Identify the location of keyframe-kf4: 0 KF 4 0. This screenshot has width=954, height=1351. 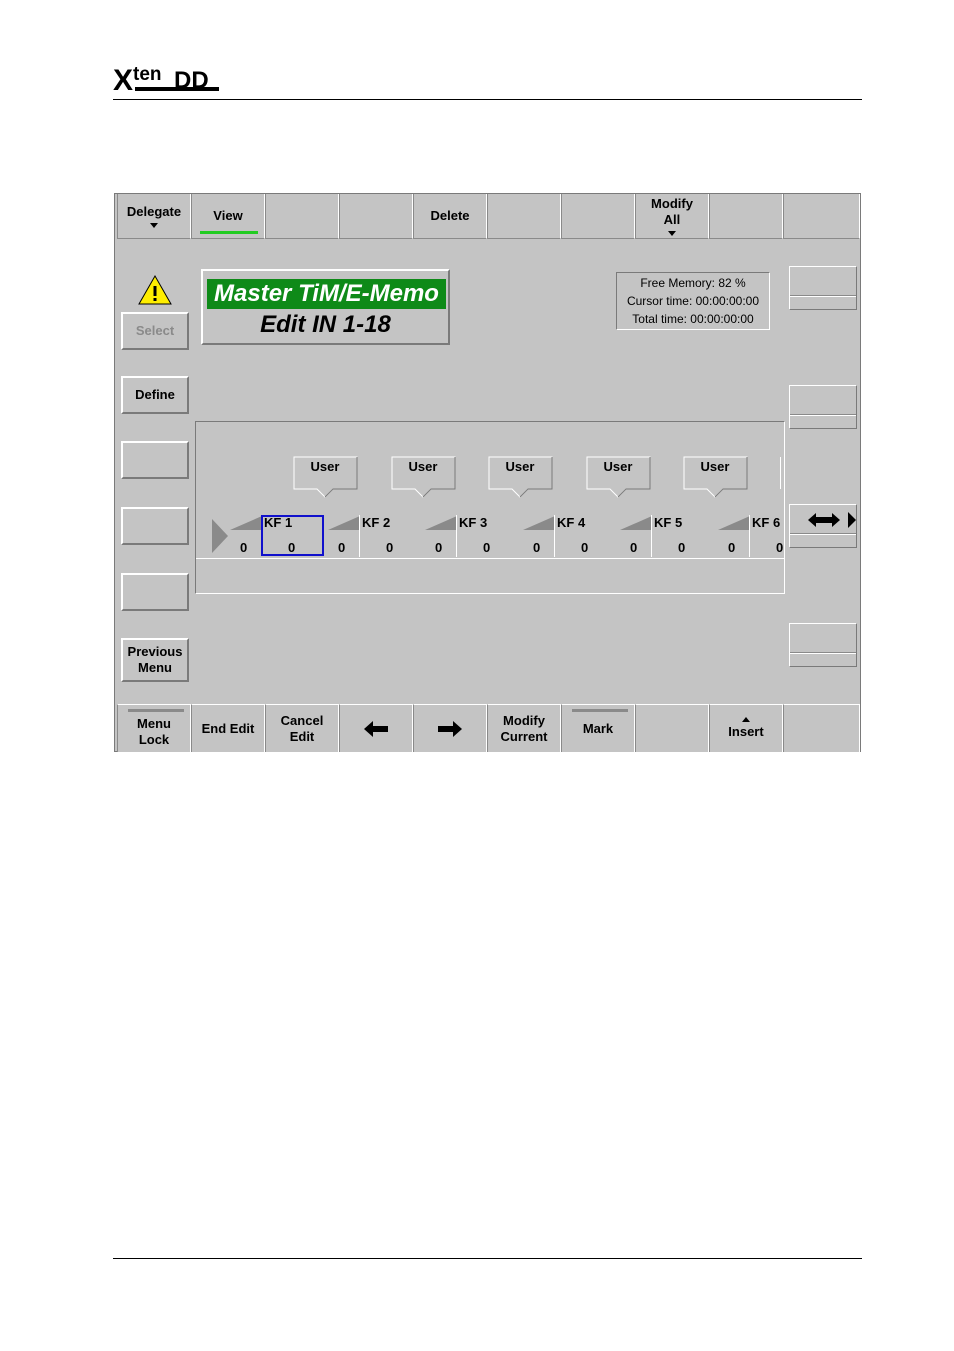
(571, 536).